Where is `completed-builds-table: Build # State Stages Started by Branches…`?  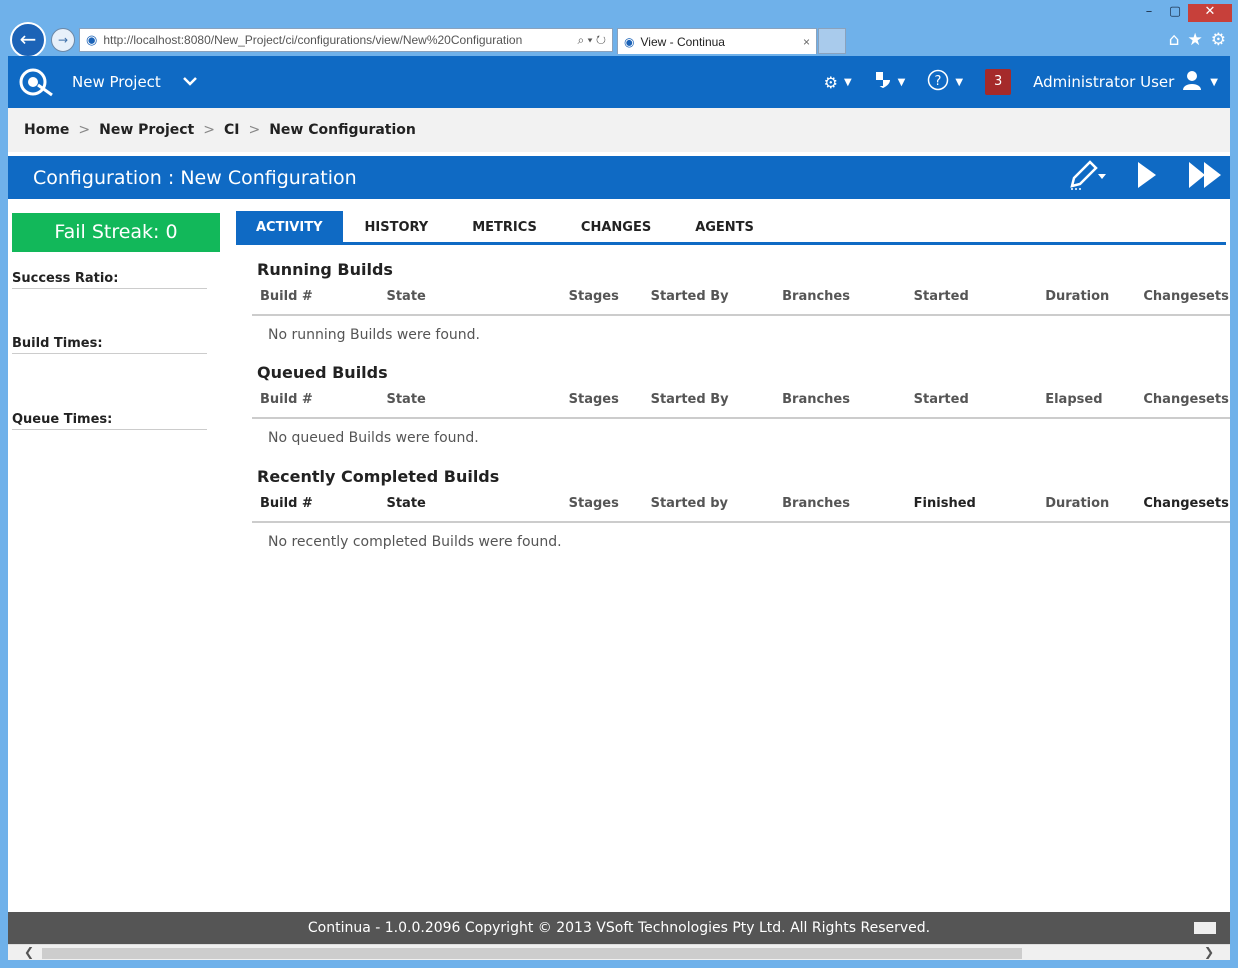
completed-builds-table: Build # State Stages Started by Branches… is located at coordinates (741, 523).